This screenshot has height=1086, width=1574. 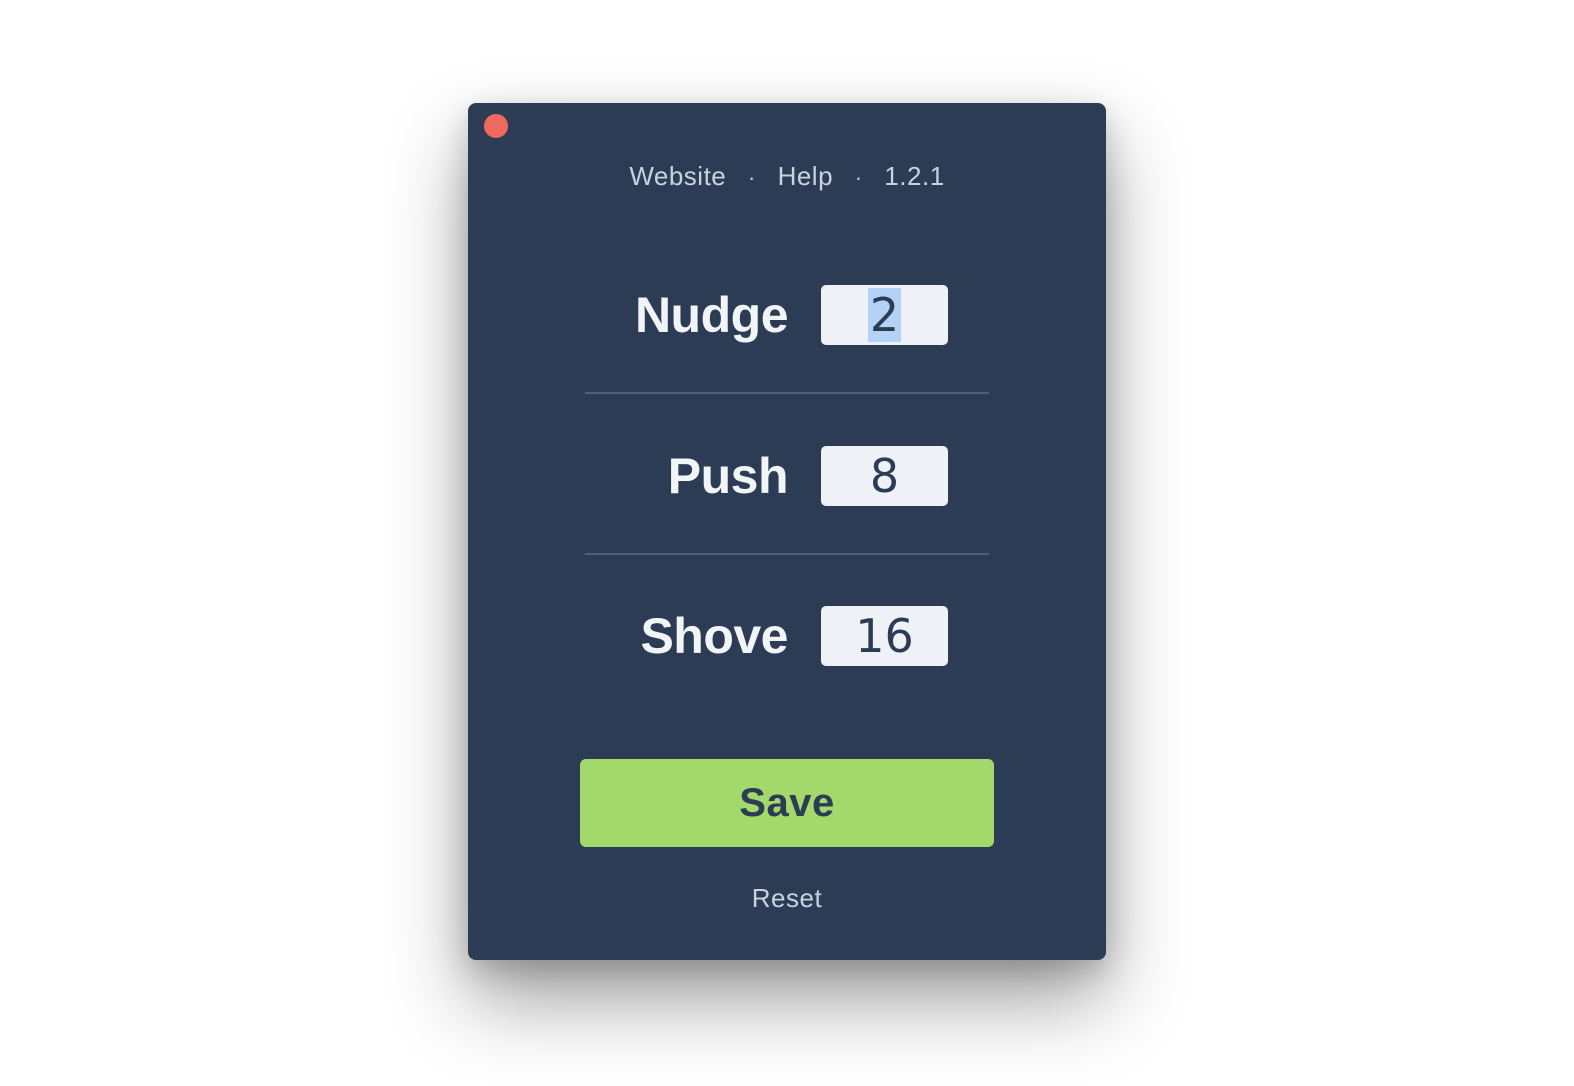 I want to click on push-input: 8, so click(x=884, y=476).